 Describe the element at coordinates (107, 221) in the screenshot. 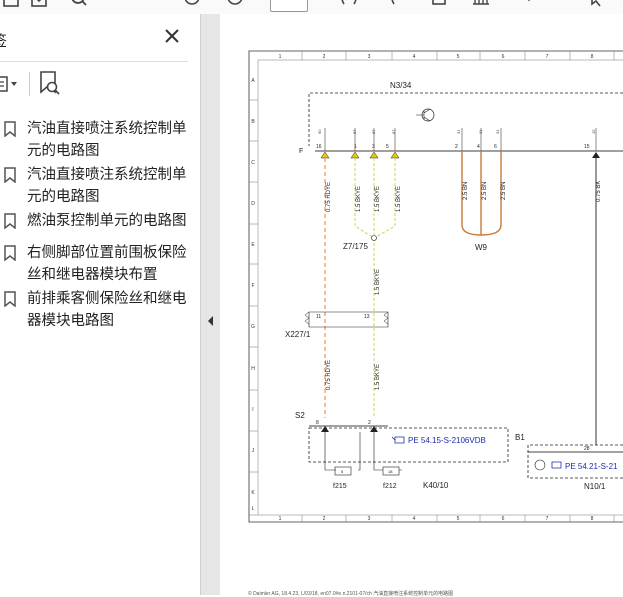

I see `bookmark-label: 燃油泵控制单元的电路图` at that location.